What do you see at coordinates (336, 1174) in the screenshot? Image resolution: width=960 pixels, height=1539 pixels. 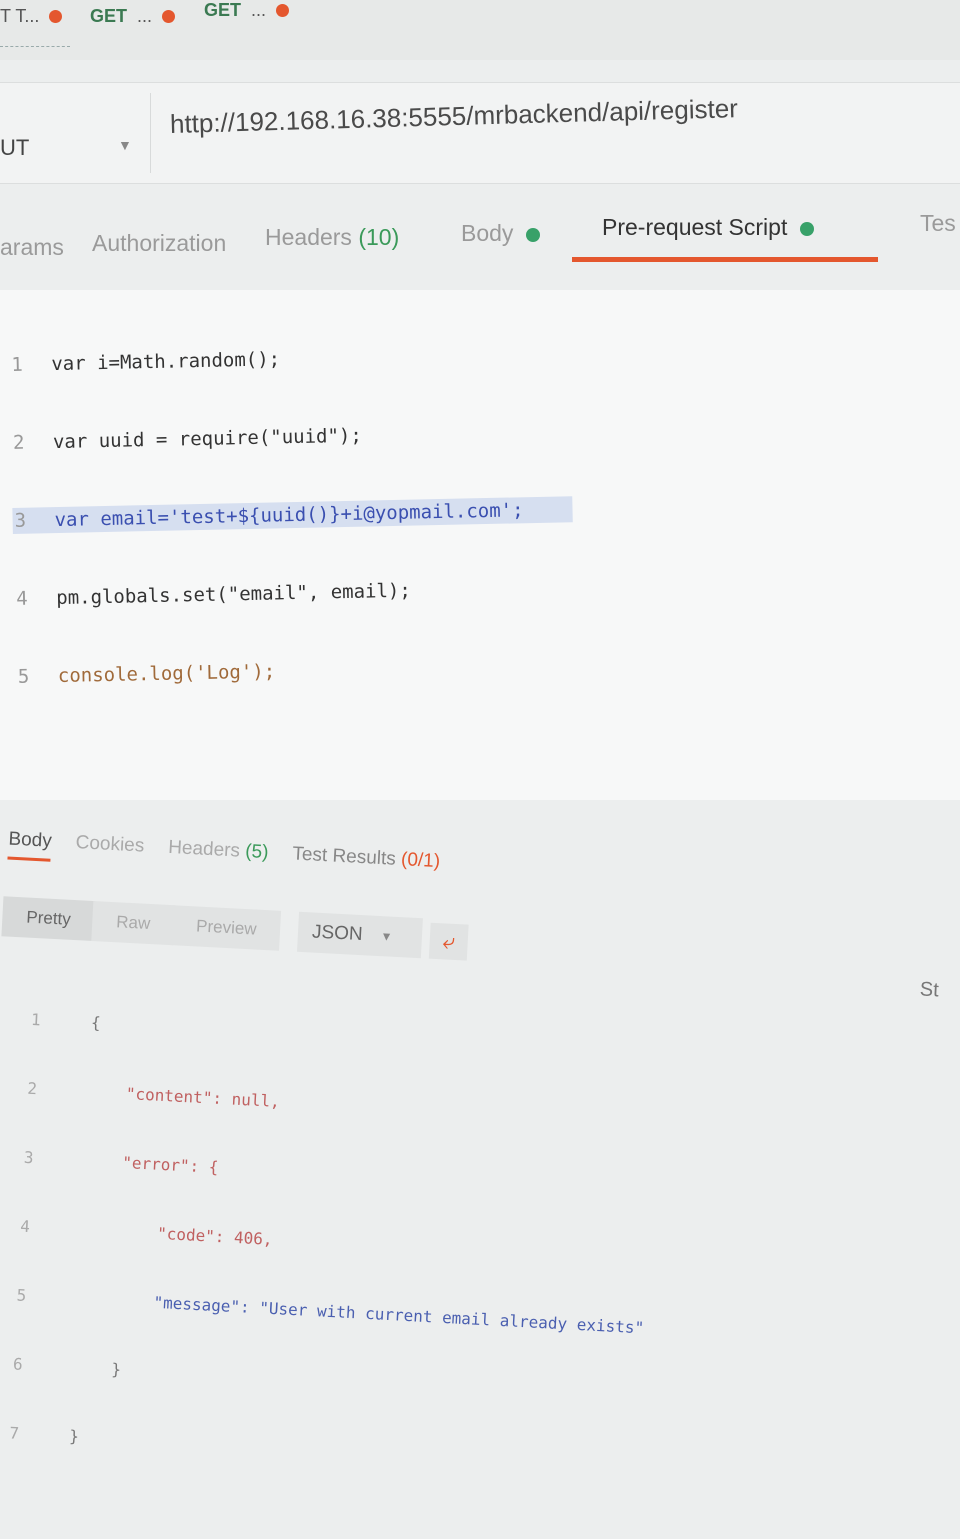 I see `response-line: 3 "error": {` at bounding box center [336, 1174].